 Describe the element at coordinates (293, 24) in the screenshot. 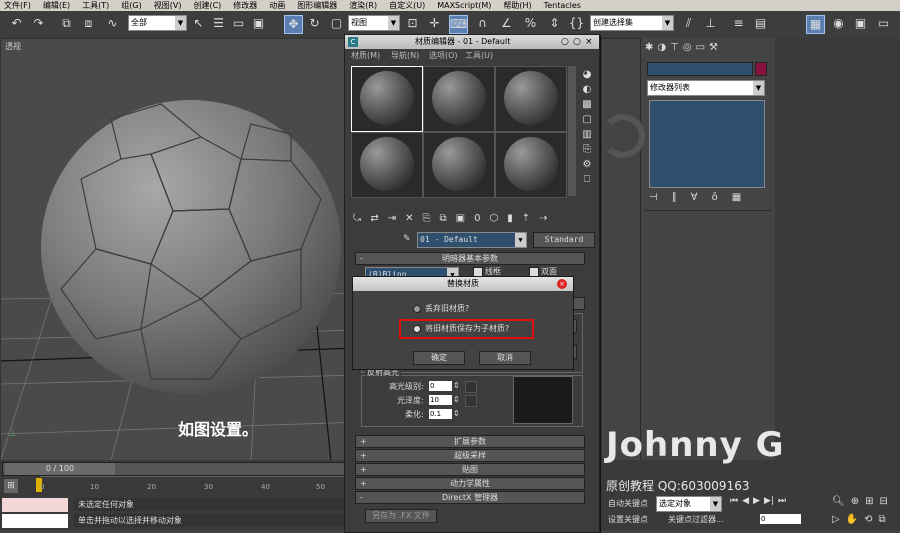

I see `select-move-icon: ✥` at that location.